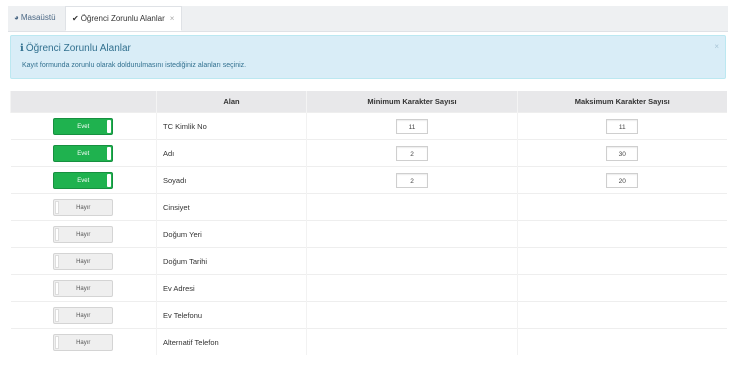  I want to click on tab-masaustu: ◕ Masaüstü, so click(35, 18).